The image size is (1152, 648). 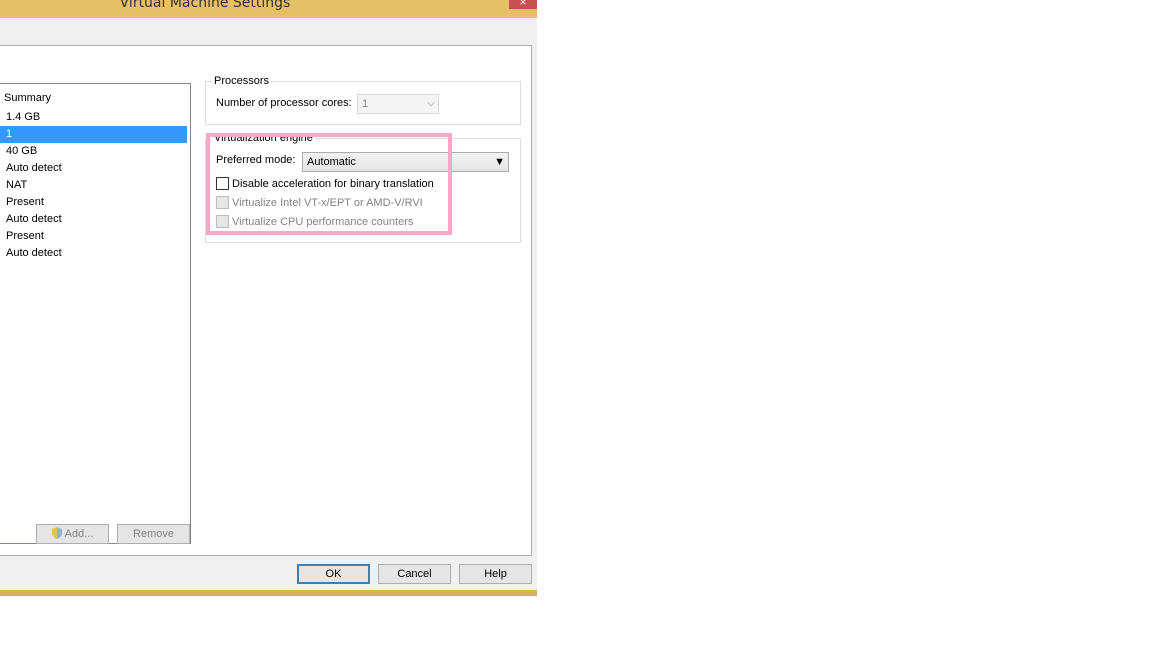 I want to click on title-bar: Virtual Machine Settings ×, so click(x=268, y=9).